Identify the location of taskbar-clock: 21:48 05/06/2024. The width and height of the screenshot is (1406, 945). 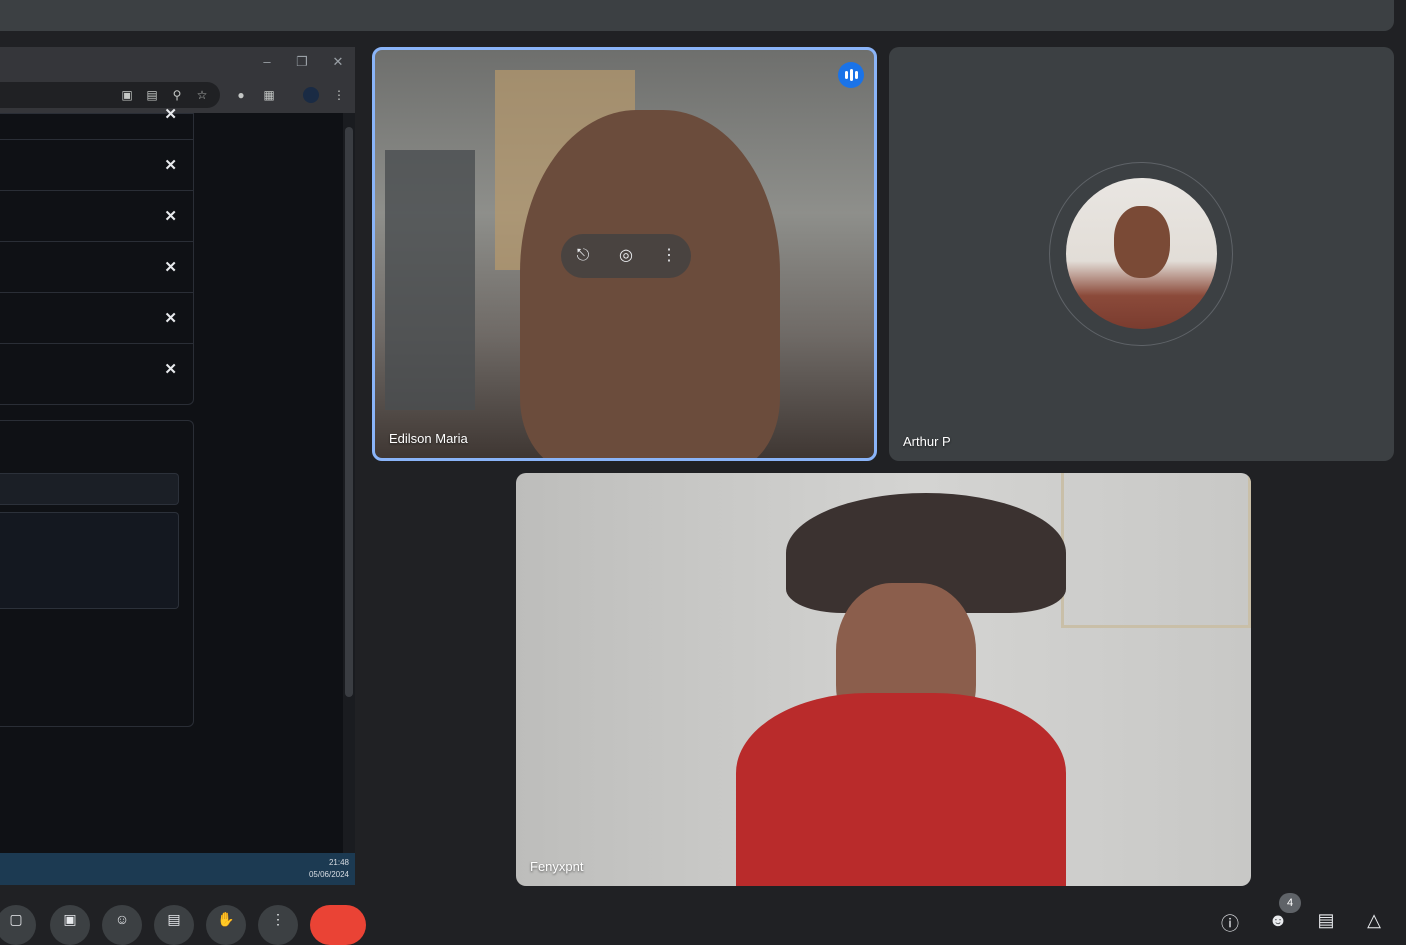
(329, 869).